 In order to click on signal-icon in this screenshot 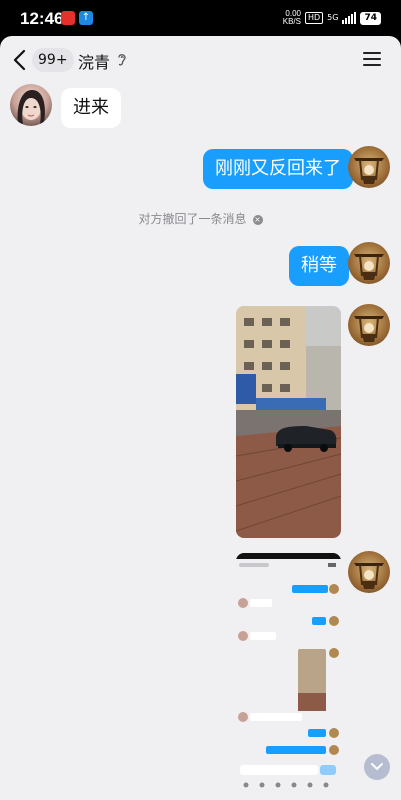, I will do `click(349, 18)`.